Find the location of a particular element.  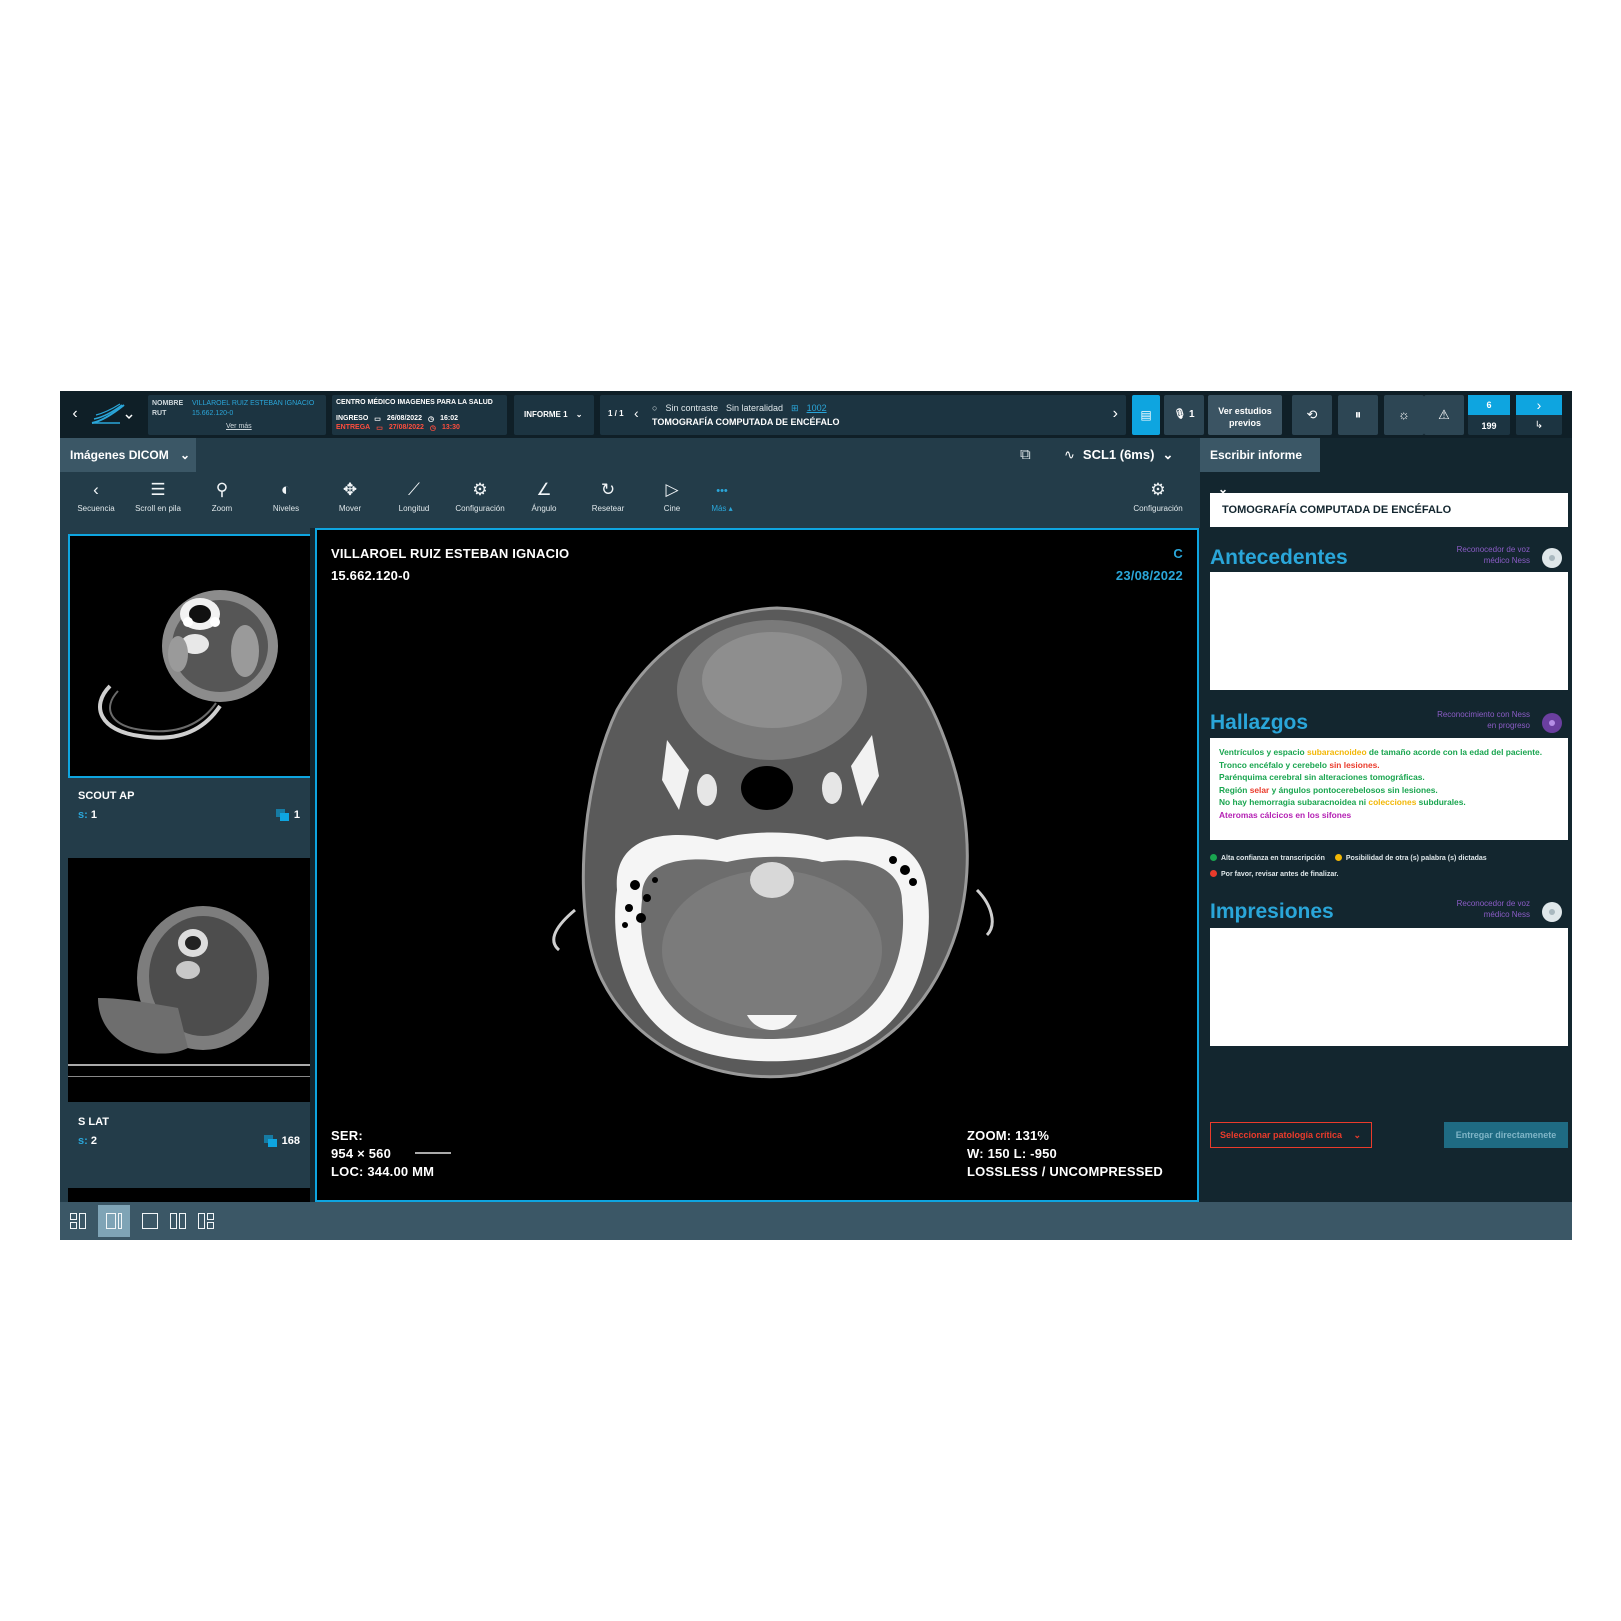

mic-button: 🎙︎ 1 is located at coordinates (1184, 415).